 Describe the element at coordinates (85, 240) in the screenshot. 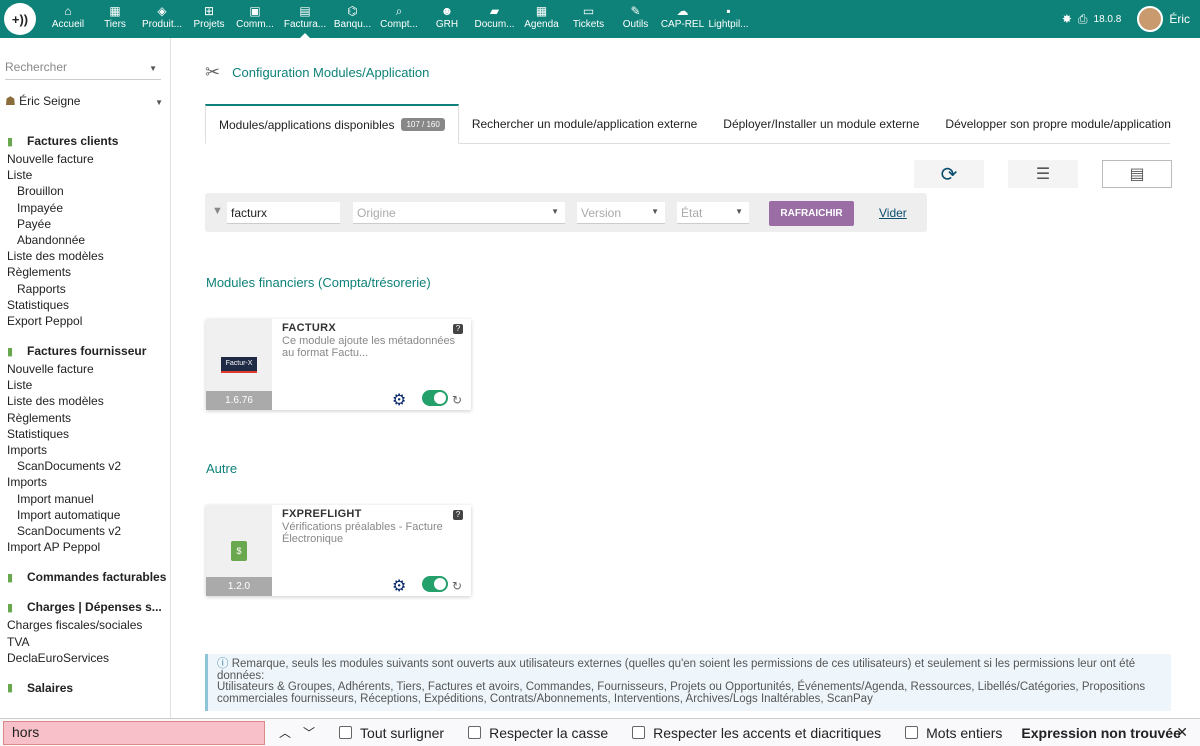

I see `sidebar-item: Abandonnée` at that location.